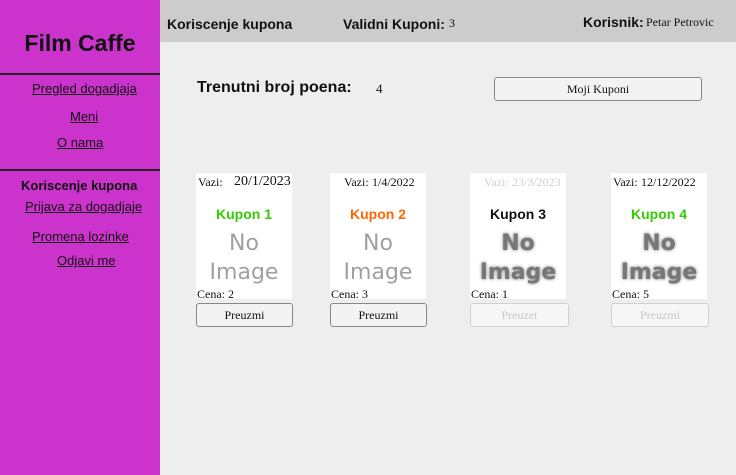 Image resolution: width=736 pixels, height=475 pixels. I want to click on coupon-date: 23/3/2023, so click(536, 182).